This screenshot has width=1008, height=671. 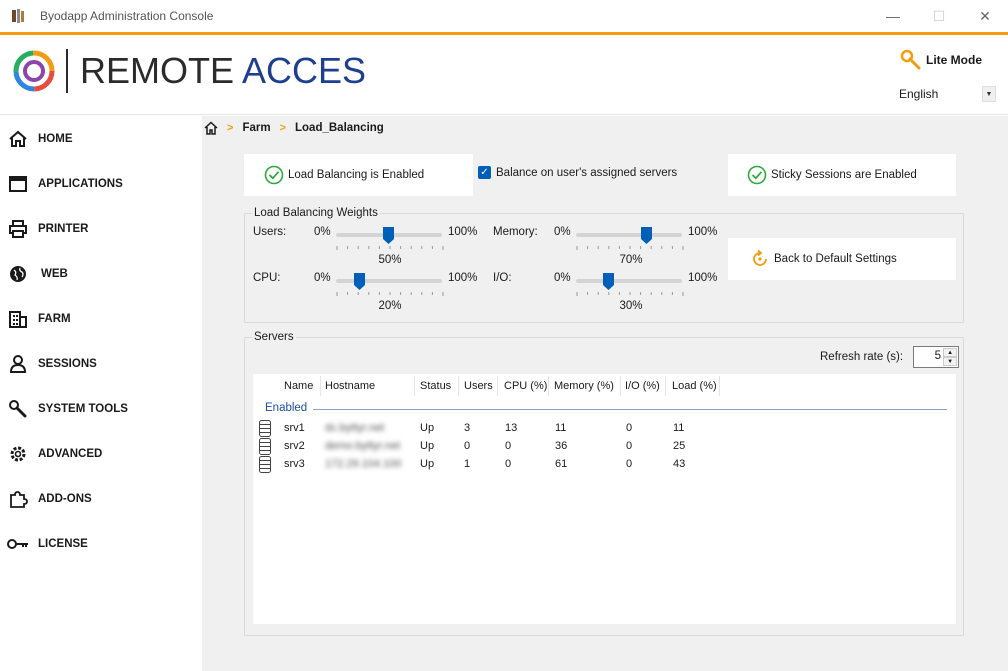 I want to click on column-header-memory: Memory (%), so click(x=584, y=386).